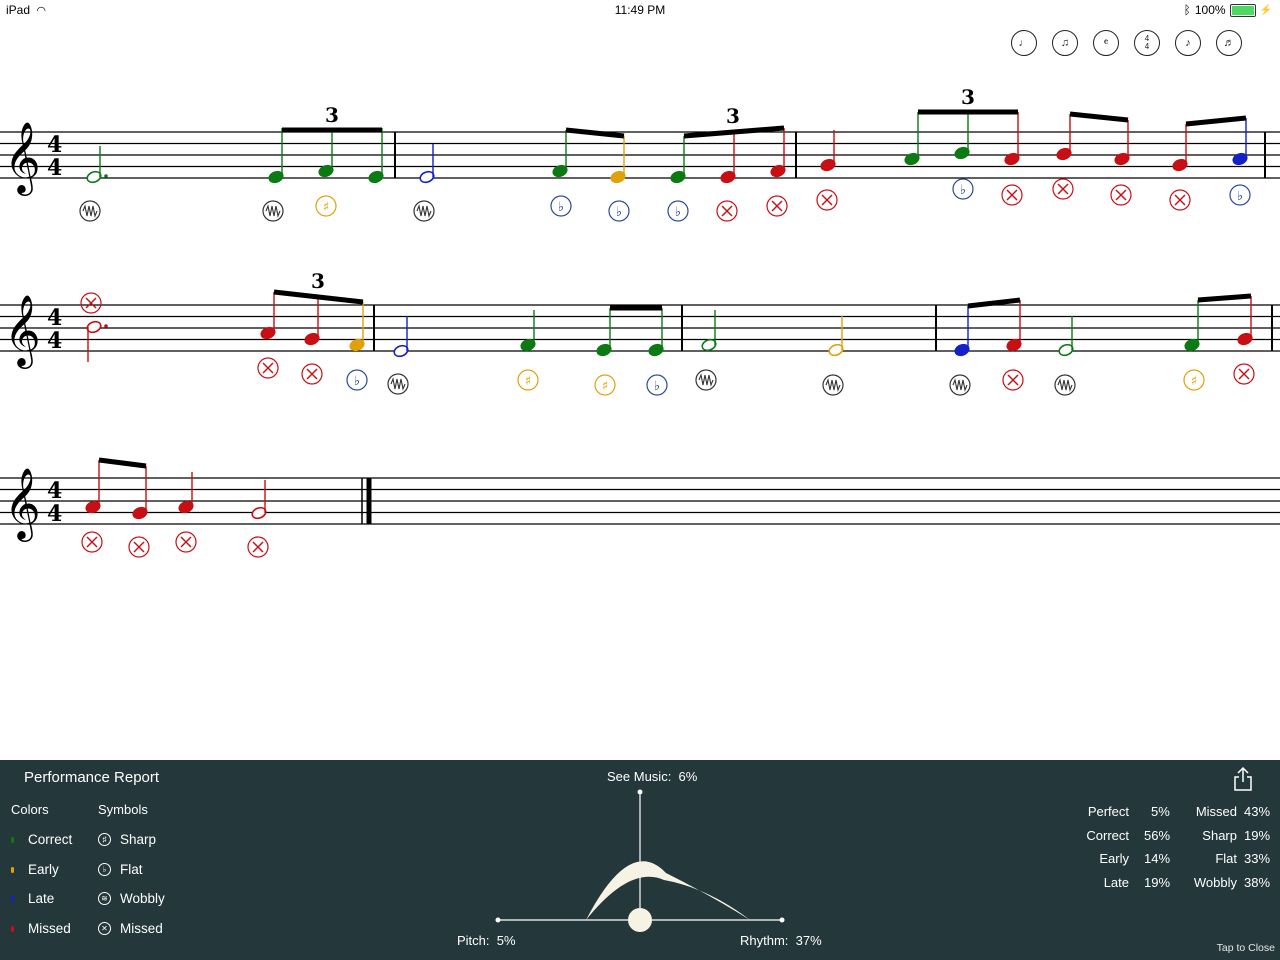 The image size is (1280, 960). Describe the element at coordinates (1188, 43) in the screenshot. I see `metronome-icon: ♪` at that location.